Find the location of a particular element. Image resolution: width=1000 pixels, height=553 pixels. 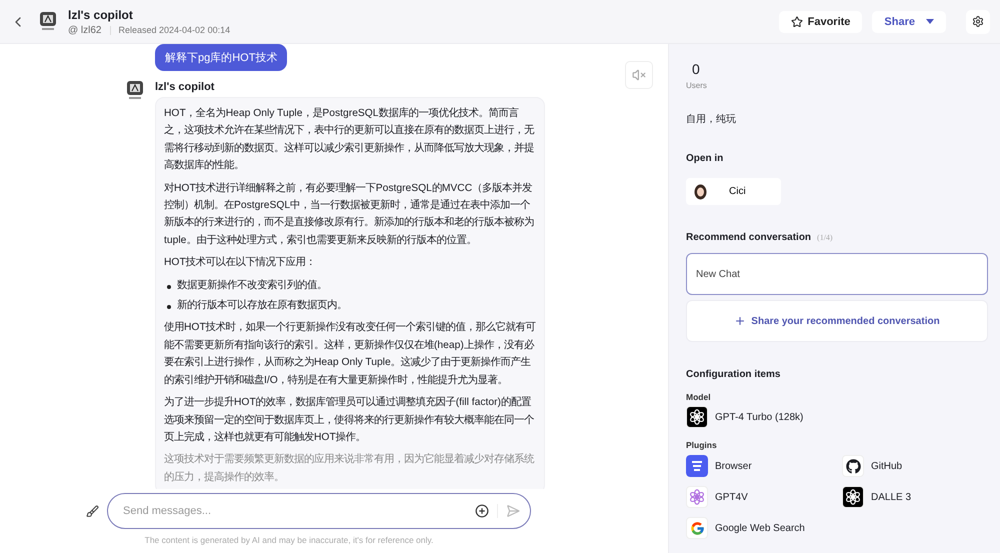

users-label: Users is located at coordinates (697, 85).